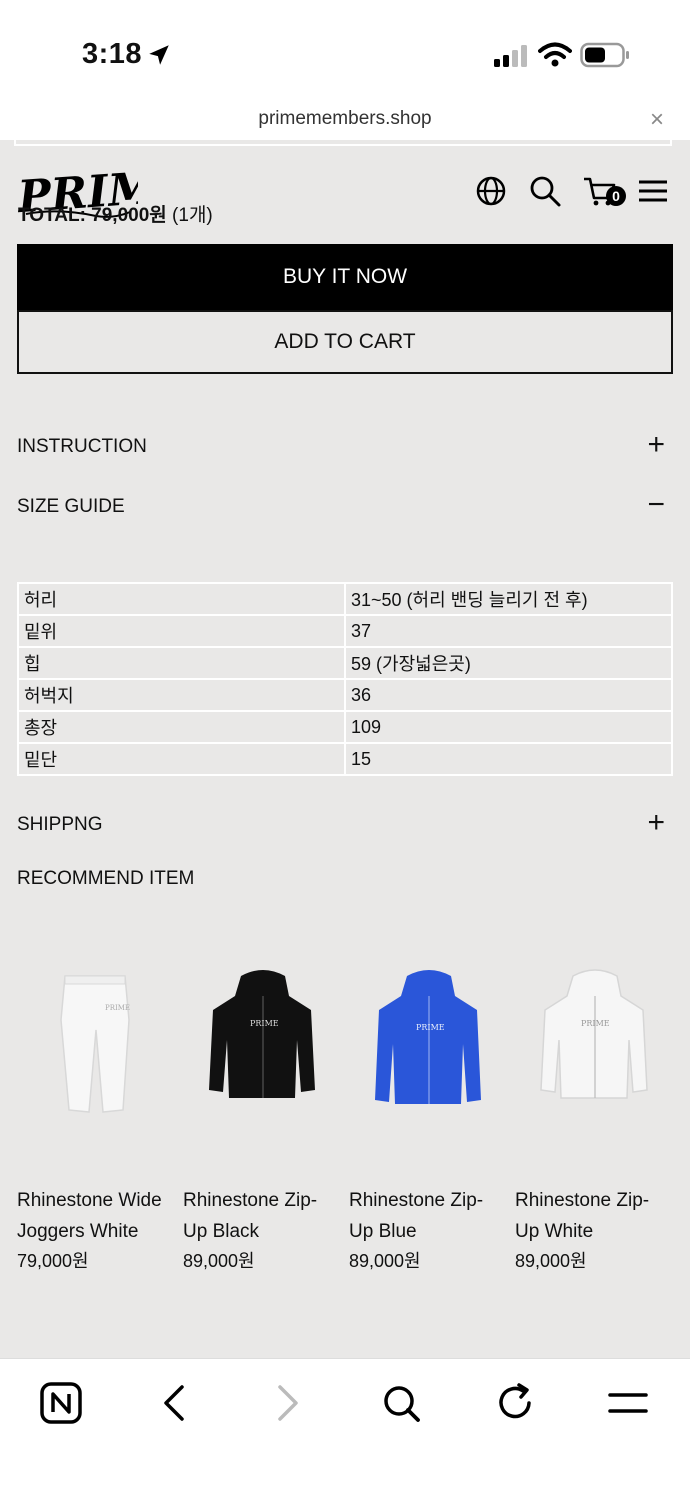  I want to click on product-image-joggers: PRIME, so click(94, 1050).